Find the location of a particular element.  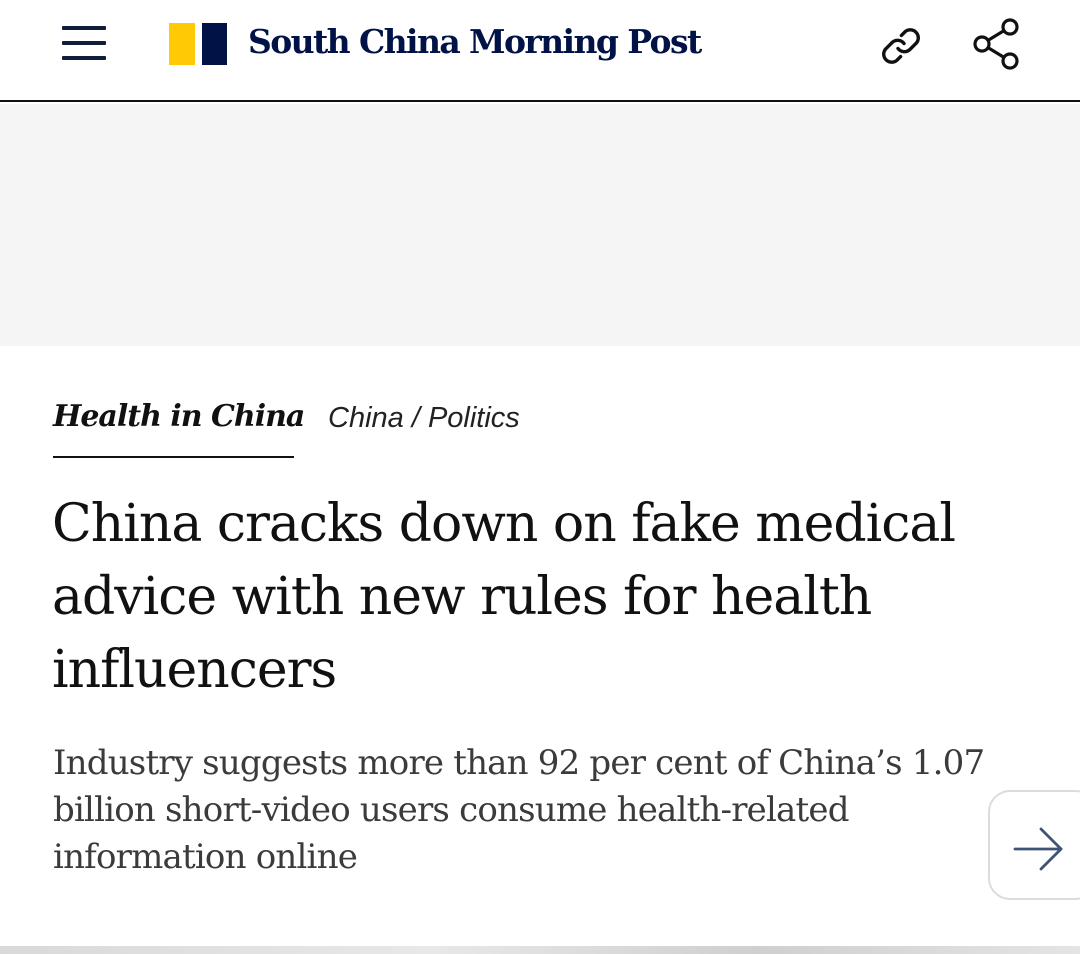

next-article-button is located at coordinates (1034, 845).